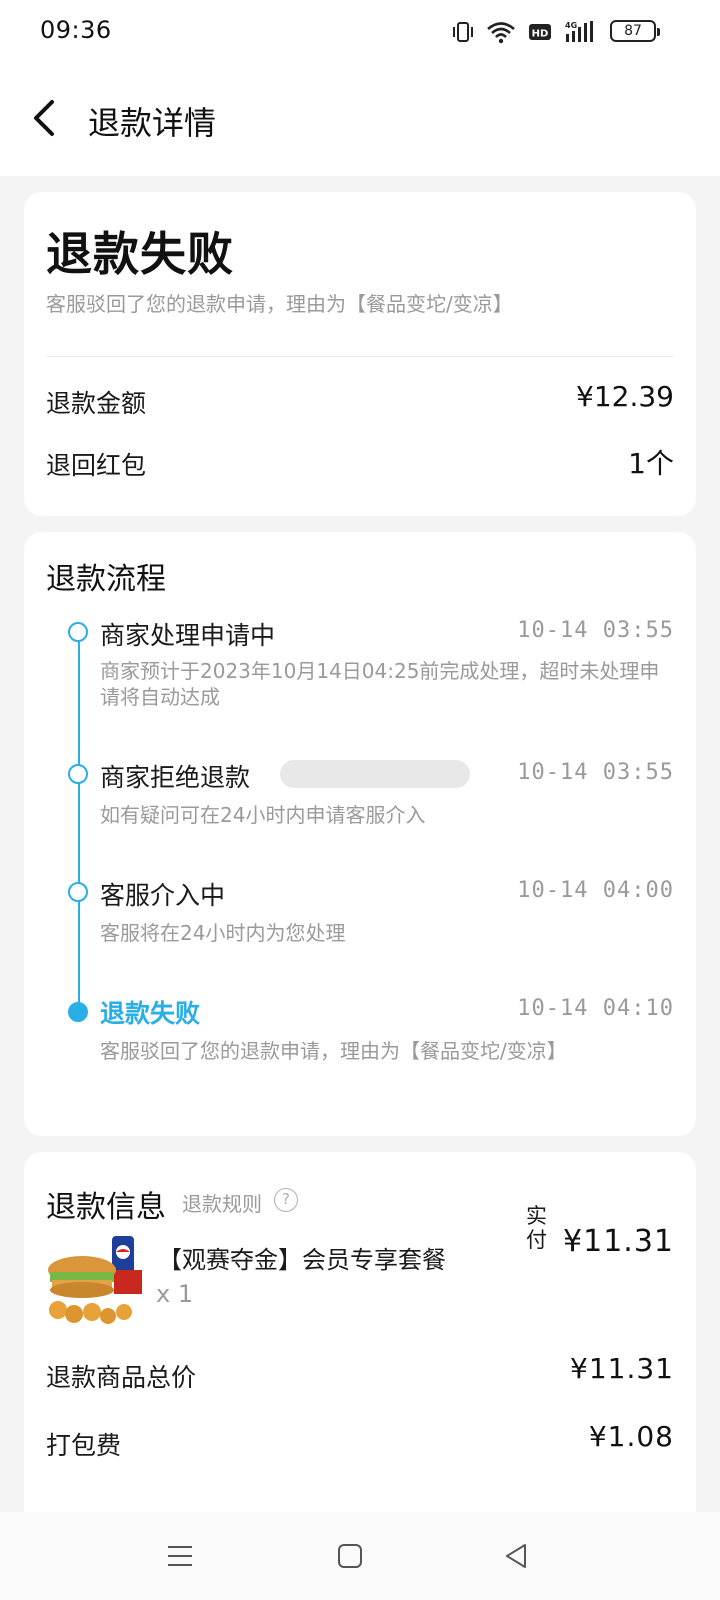  Describe the element at coordinates (302, 1260) in the screenshot. I see `product-name: 【观赛夺金】会员专享套餐` at that location.